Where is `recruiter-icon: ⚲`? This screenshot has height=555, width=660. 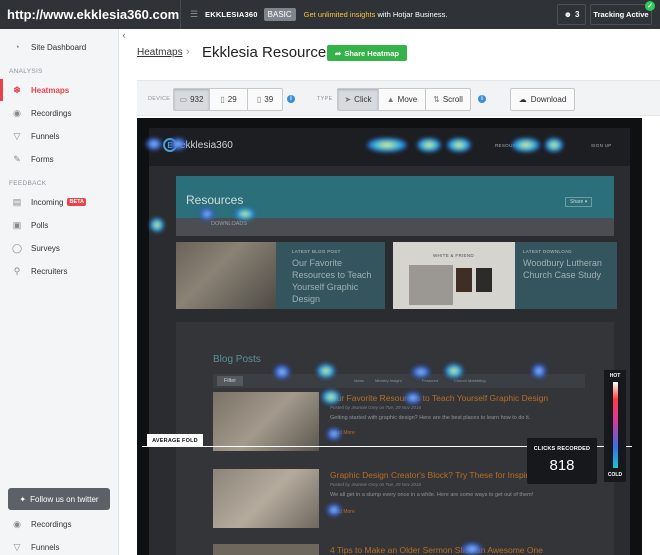 recruiter-icon: ⚲ is located at coordinates (17, 270).